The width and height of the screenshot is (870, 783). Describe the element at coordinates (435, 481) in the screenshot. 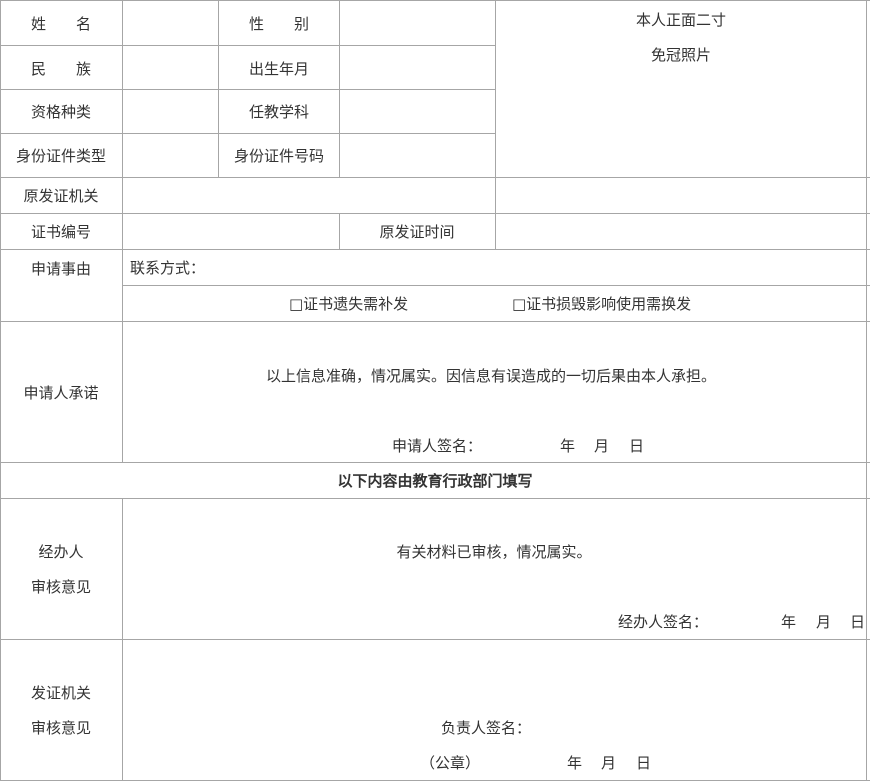

I see `section-title: 以下内容由教育行政部门填写` at that location.